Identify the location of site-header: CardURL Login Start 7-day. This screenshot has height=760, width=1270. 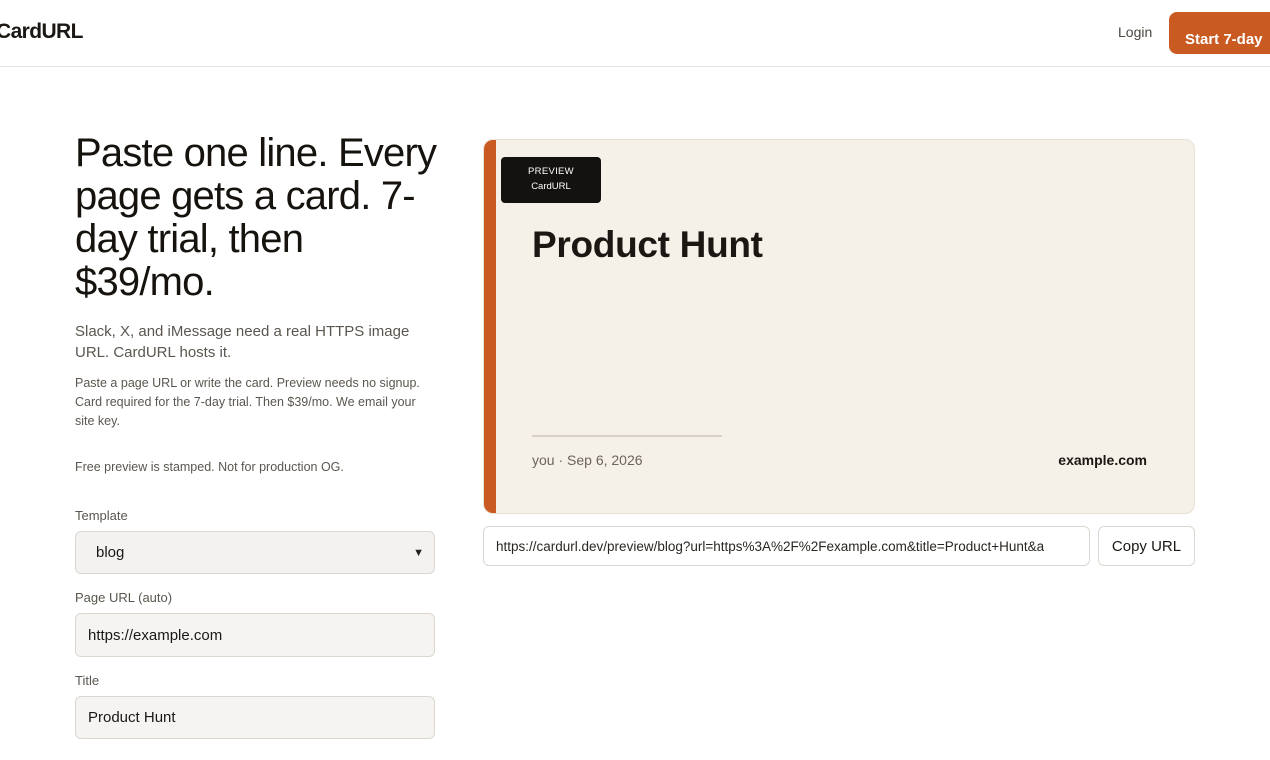
(635, 33).